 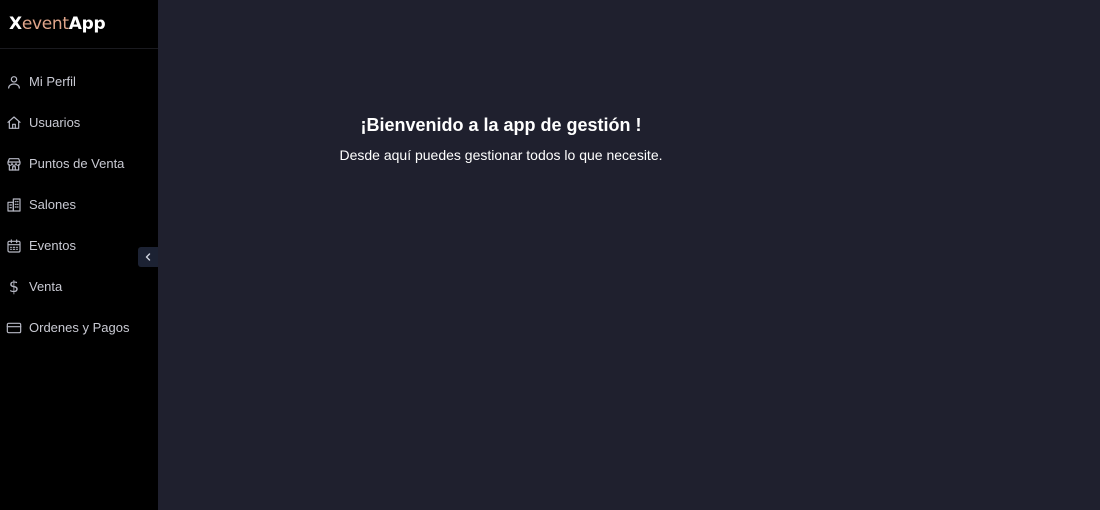 What do you see at coordinates (45, 24) in the screenshot?
I see `logo-part-event: event` at bounding box center [45, 24].